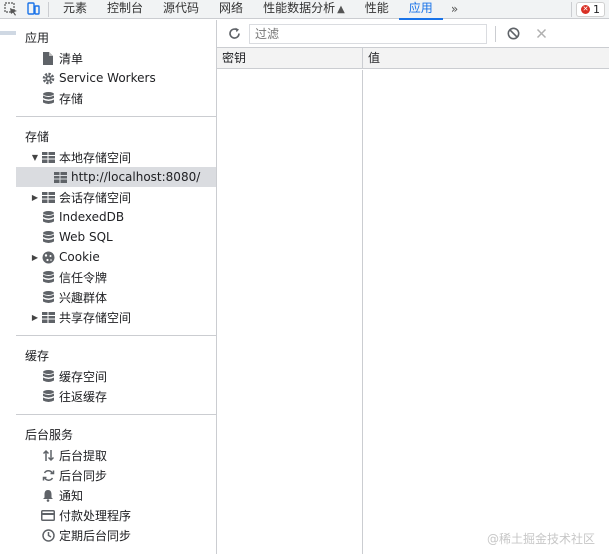  I want to click on cursor-select-icon, so click(10, 9).